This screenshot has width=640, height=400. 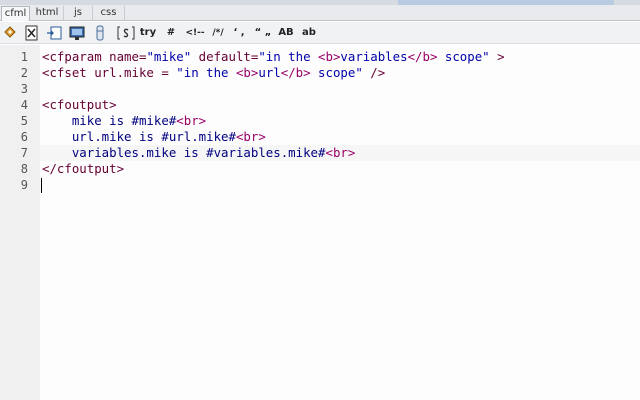 What do you see at coordinates (218, 33) in the screenshot?
I see `cf-comment-button: /*/` at bounding box center [218, 33].